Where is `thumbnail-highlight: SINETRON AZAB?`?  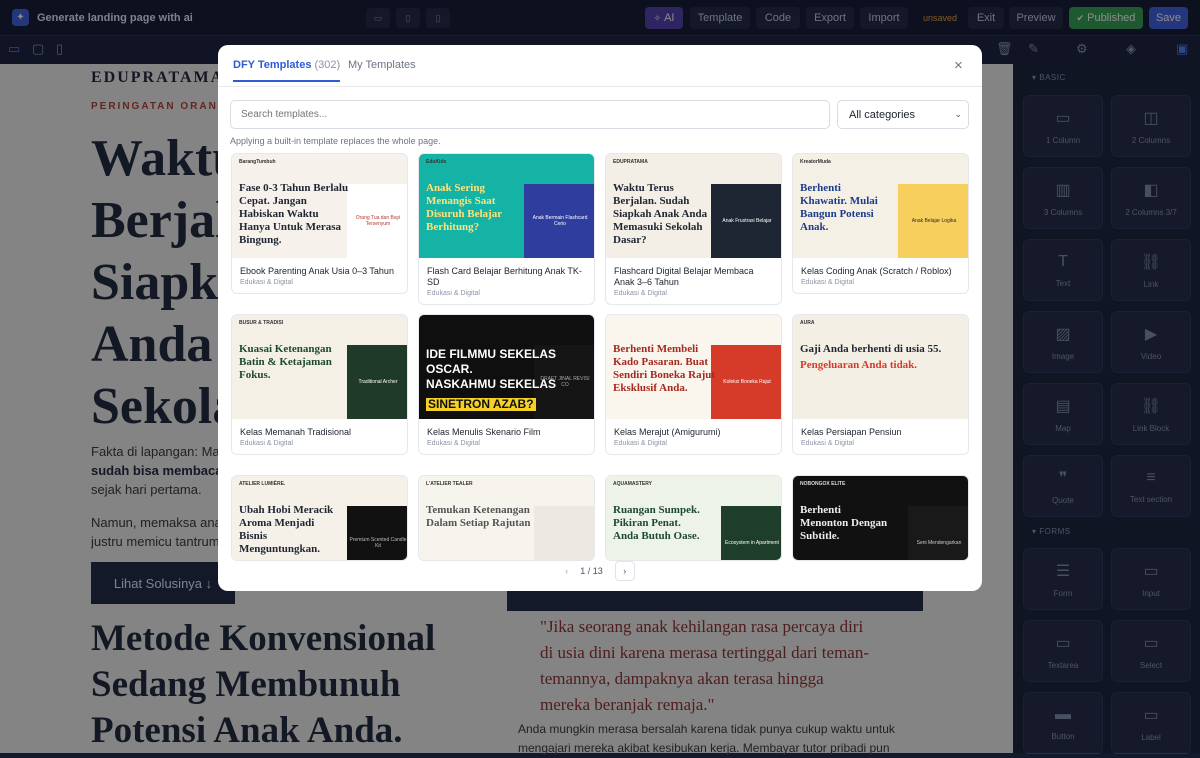
thumbnail-highlight: SINETRON AZAB? is located at coordinates (481, 404).